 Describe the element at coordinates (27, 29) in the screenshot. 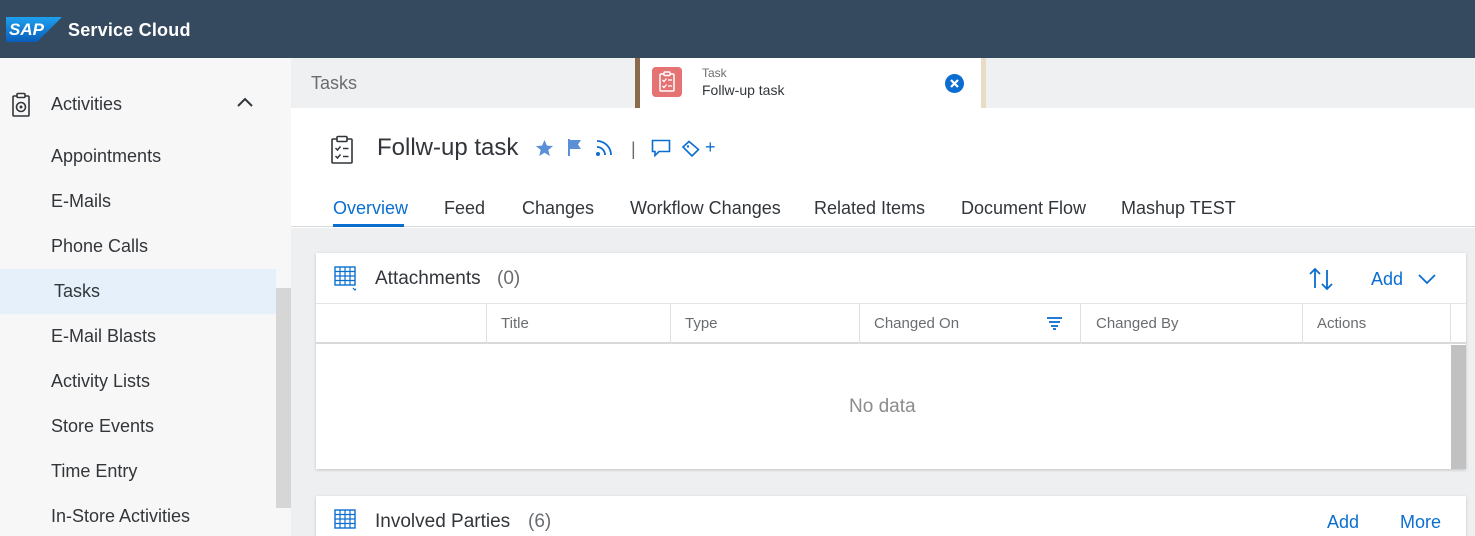

I see `svg-text: SAP` at that location.